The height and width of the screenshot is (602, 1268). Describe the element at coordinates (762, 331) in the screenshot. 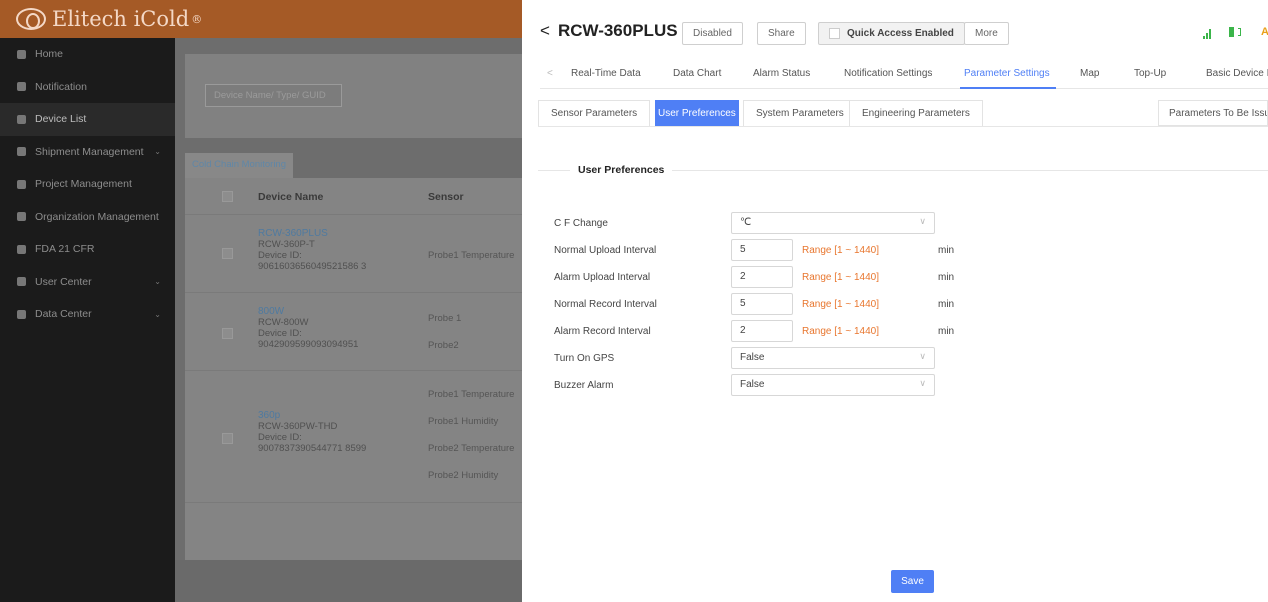

I see `alarm-record-interval-input: 2` at that location.